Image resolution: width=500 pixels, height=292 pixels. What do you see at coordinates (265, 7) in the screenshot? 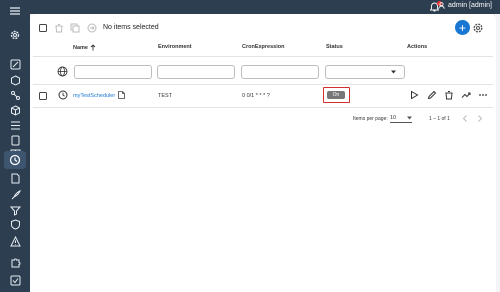
I see `top-bar: admin [admin]` at bounding box center [265, 7].